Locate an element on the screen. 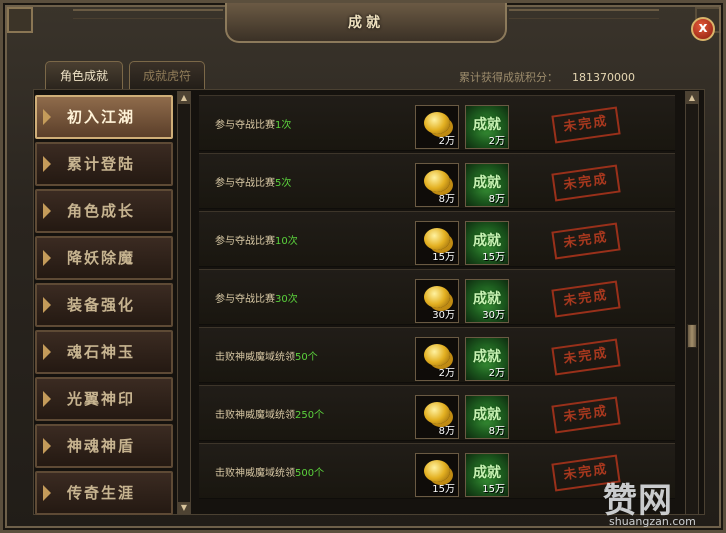 The width and height of the screenshot is (726, 533). scroll-thumb is located at coordinates (692, 336).